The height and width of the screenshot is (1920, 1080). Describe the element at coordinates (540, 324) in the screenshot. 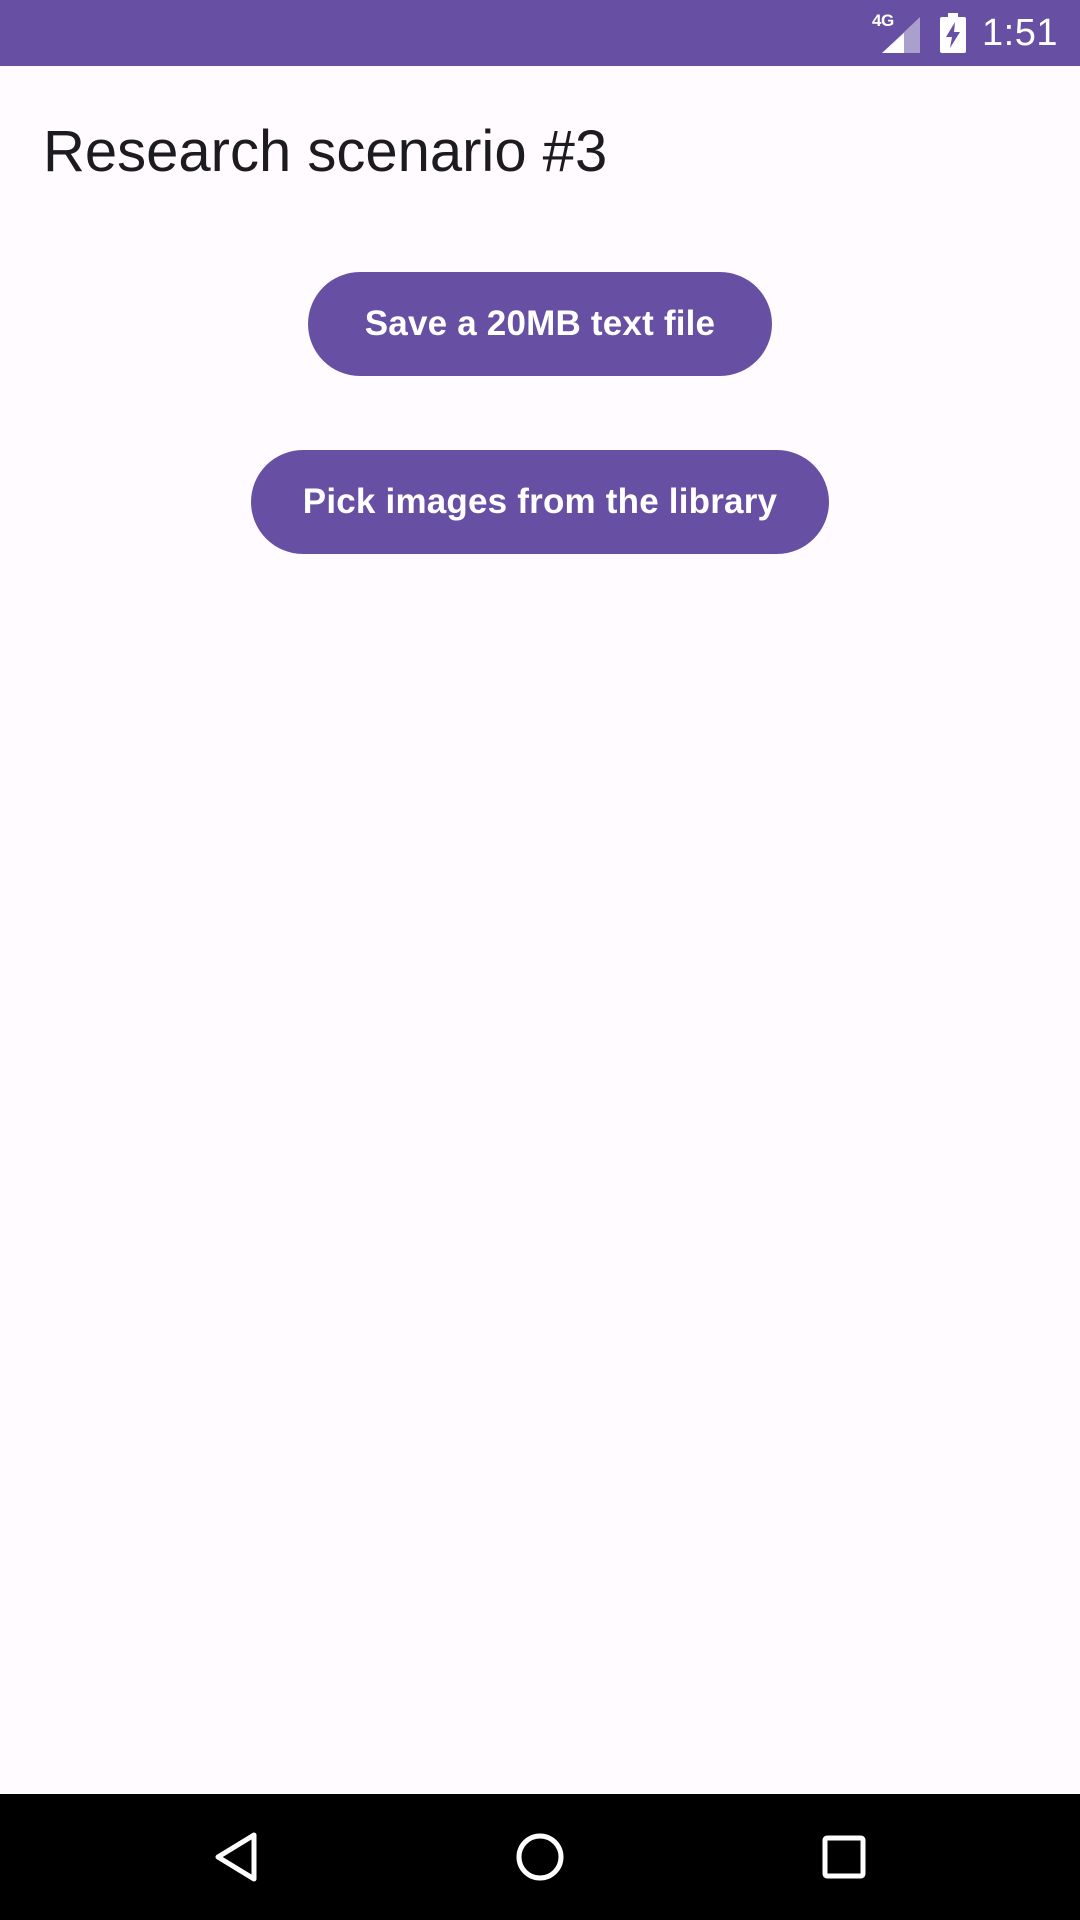

I see `save-text-file-button: Save a 20MB text file` at that location.